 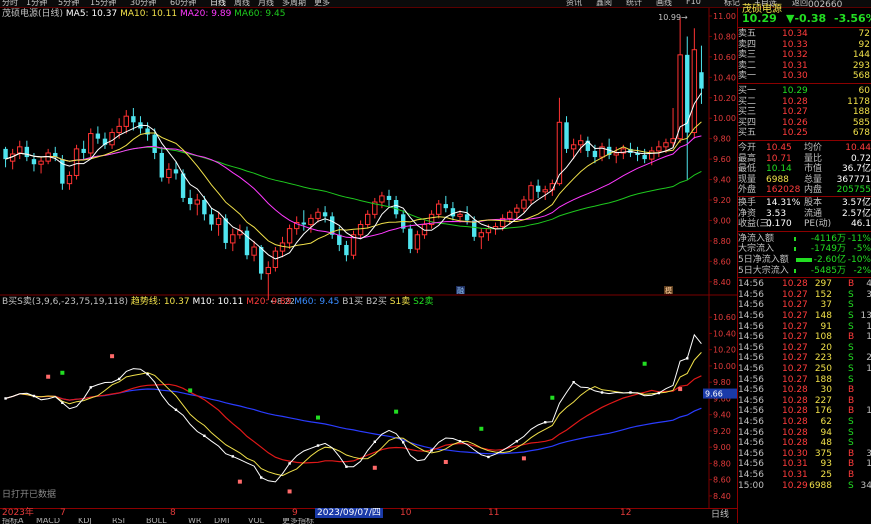 I want to click on tick-volume: 148, so click(x=823, y=316).